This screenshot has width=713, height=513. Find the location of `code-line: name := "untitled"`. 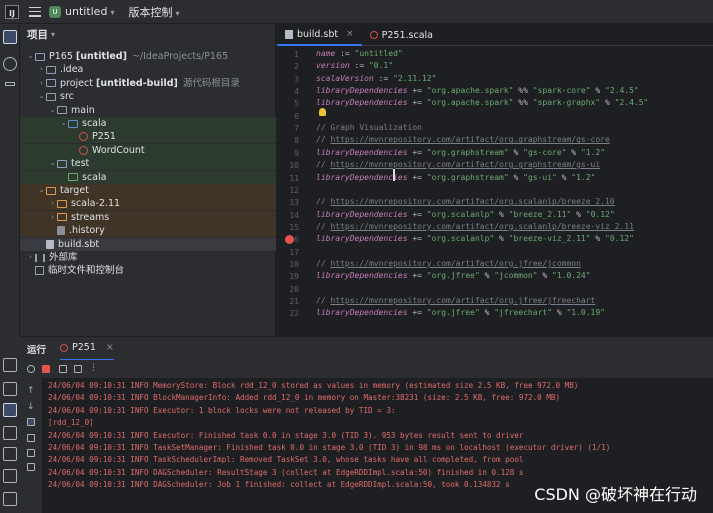

code-line: name := "untitled" is located at coordinates (359, 54).